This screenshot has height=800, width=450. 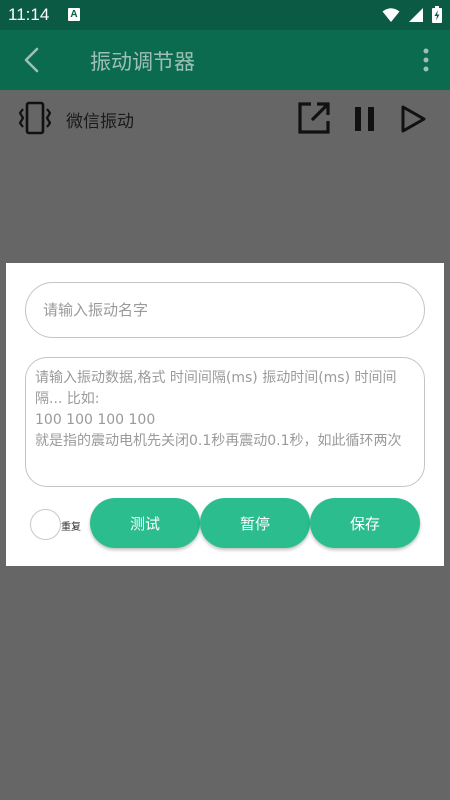 I want to click on battery-charging-icon, so click(x=437, y=14).